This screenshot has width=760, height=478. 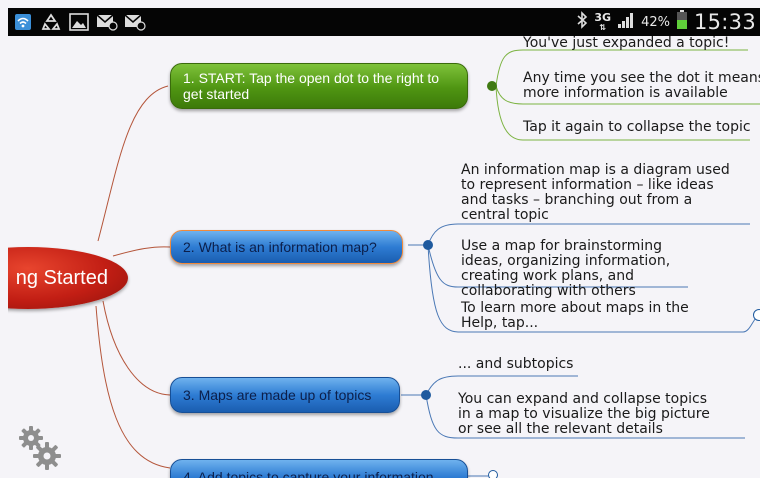 What do you see at coordinates (638, 127) in the screenshot?
I see `subtopic: Tap it again to collapse the topic` at bounding box center [638, 127].